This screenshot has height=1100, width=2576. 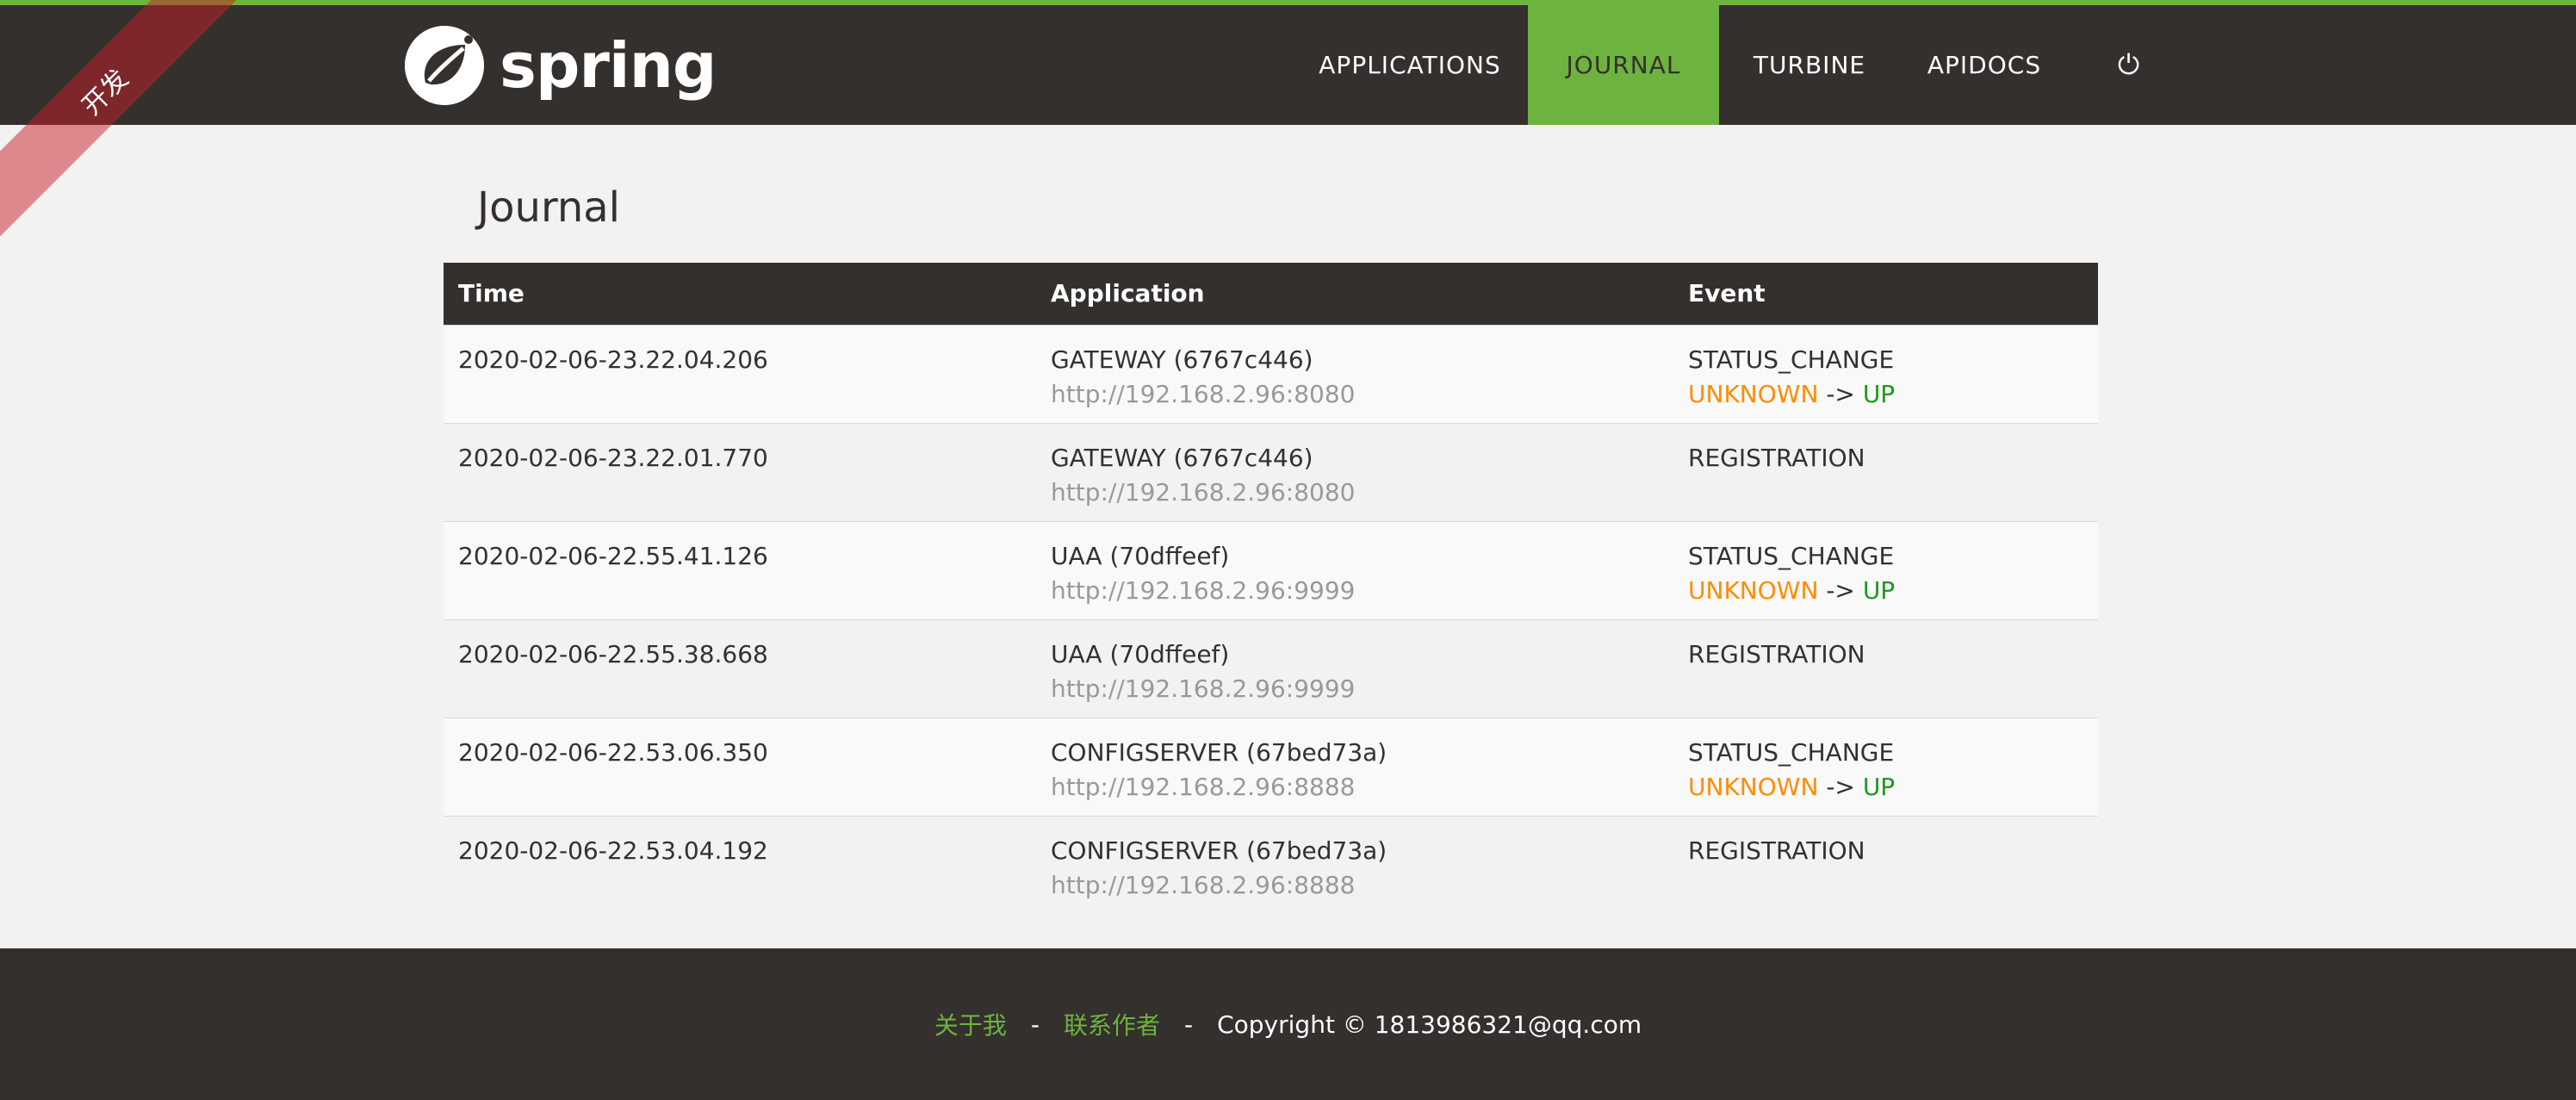 What do you see at coordinates (740, 471) in the screenshot?
I see `event-time: 2020-02-06-23.22.01.770` at bounding box center [740, 471].